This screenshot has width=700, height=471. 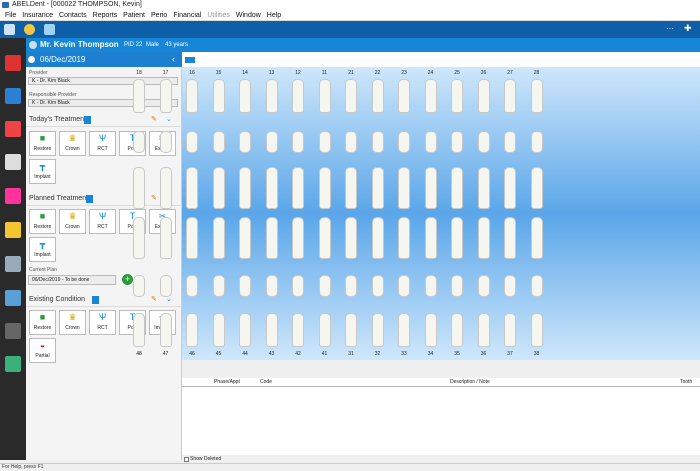 I want to click on add-plan-icon: +, so click(x=127, y=279).